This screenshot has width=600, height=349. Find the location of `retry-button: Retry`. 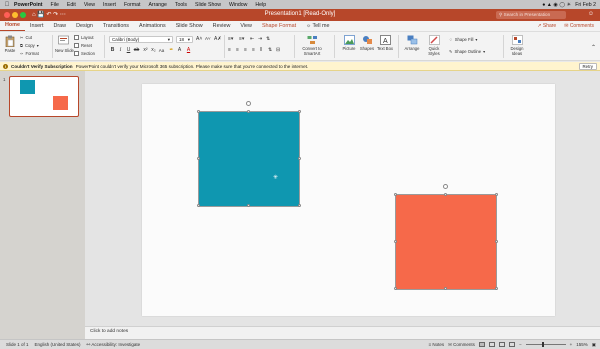

retry-button: Retry is located at coordinates (587, 66).